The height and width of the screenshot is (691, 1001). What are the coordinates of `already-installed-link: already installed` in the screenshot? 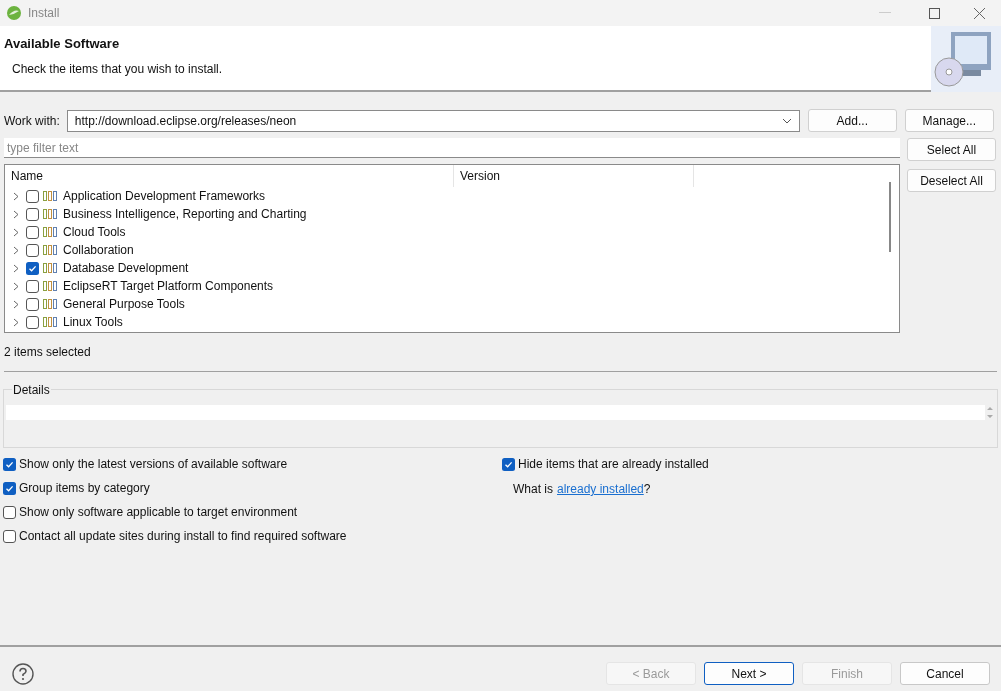 It's located at (600, 489).